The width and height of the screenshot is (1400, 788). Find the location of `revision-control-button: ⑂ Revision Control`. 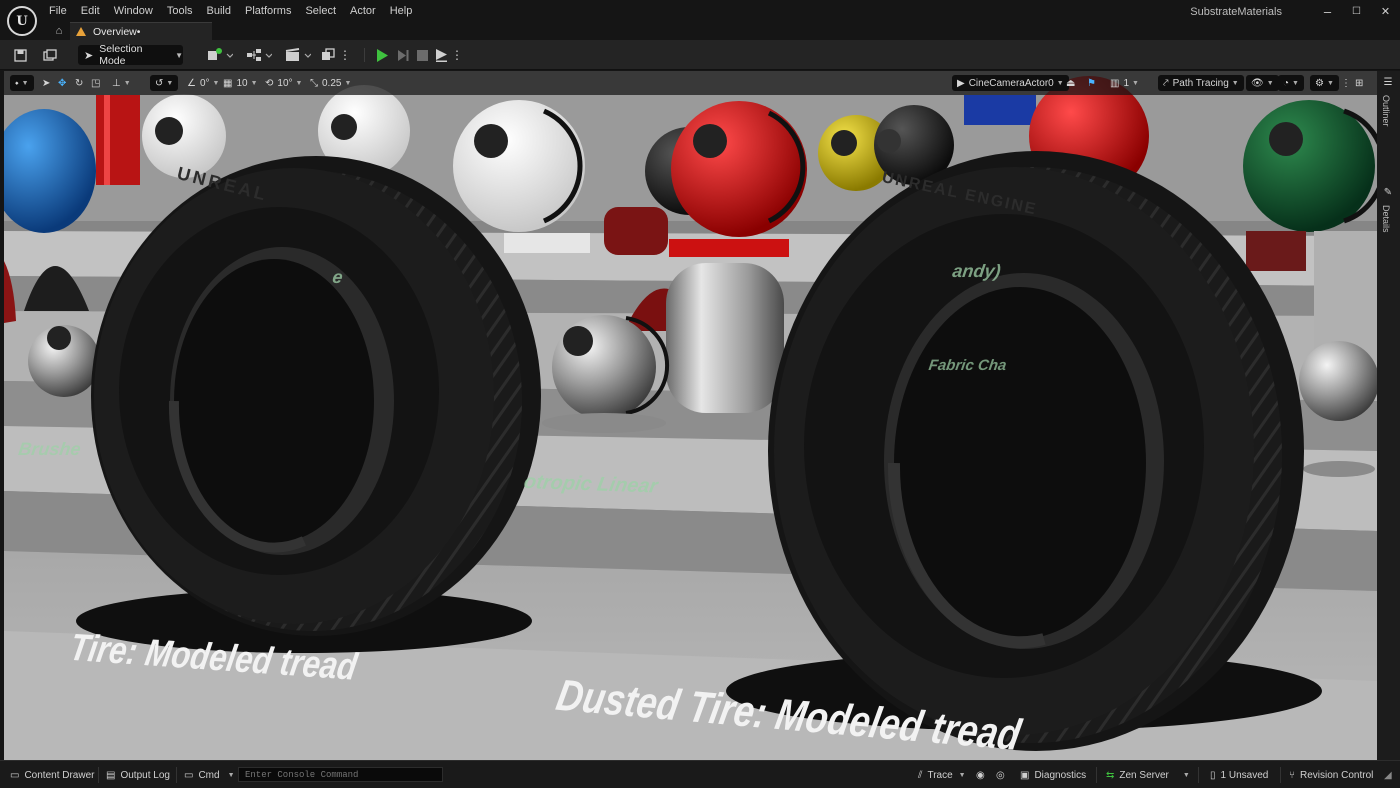

revision-control-button: ⑂ Revision Control is located at coordinates (1331, 775).